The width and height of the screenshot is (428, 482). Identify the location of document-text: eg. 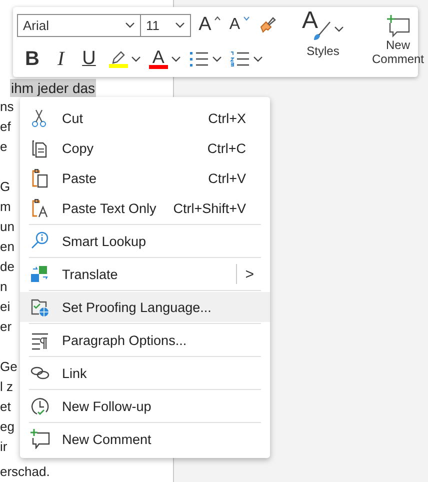
(7, 426).